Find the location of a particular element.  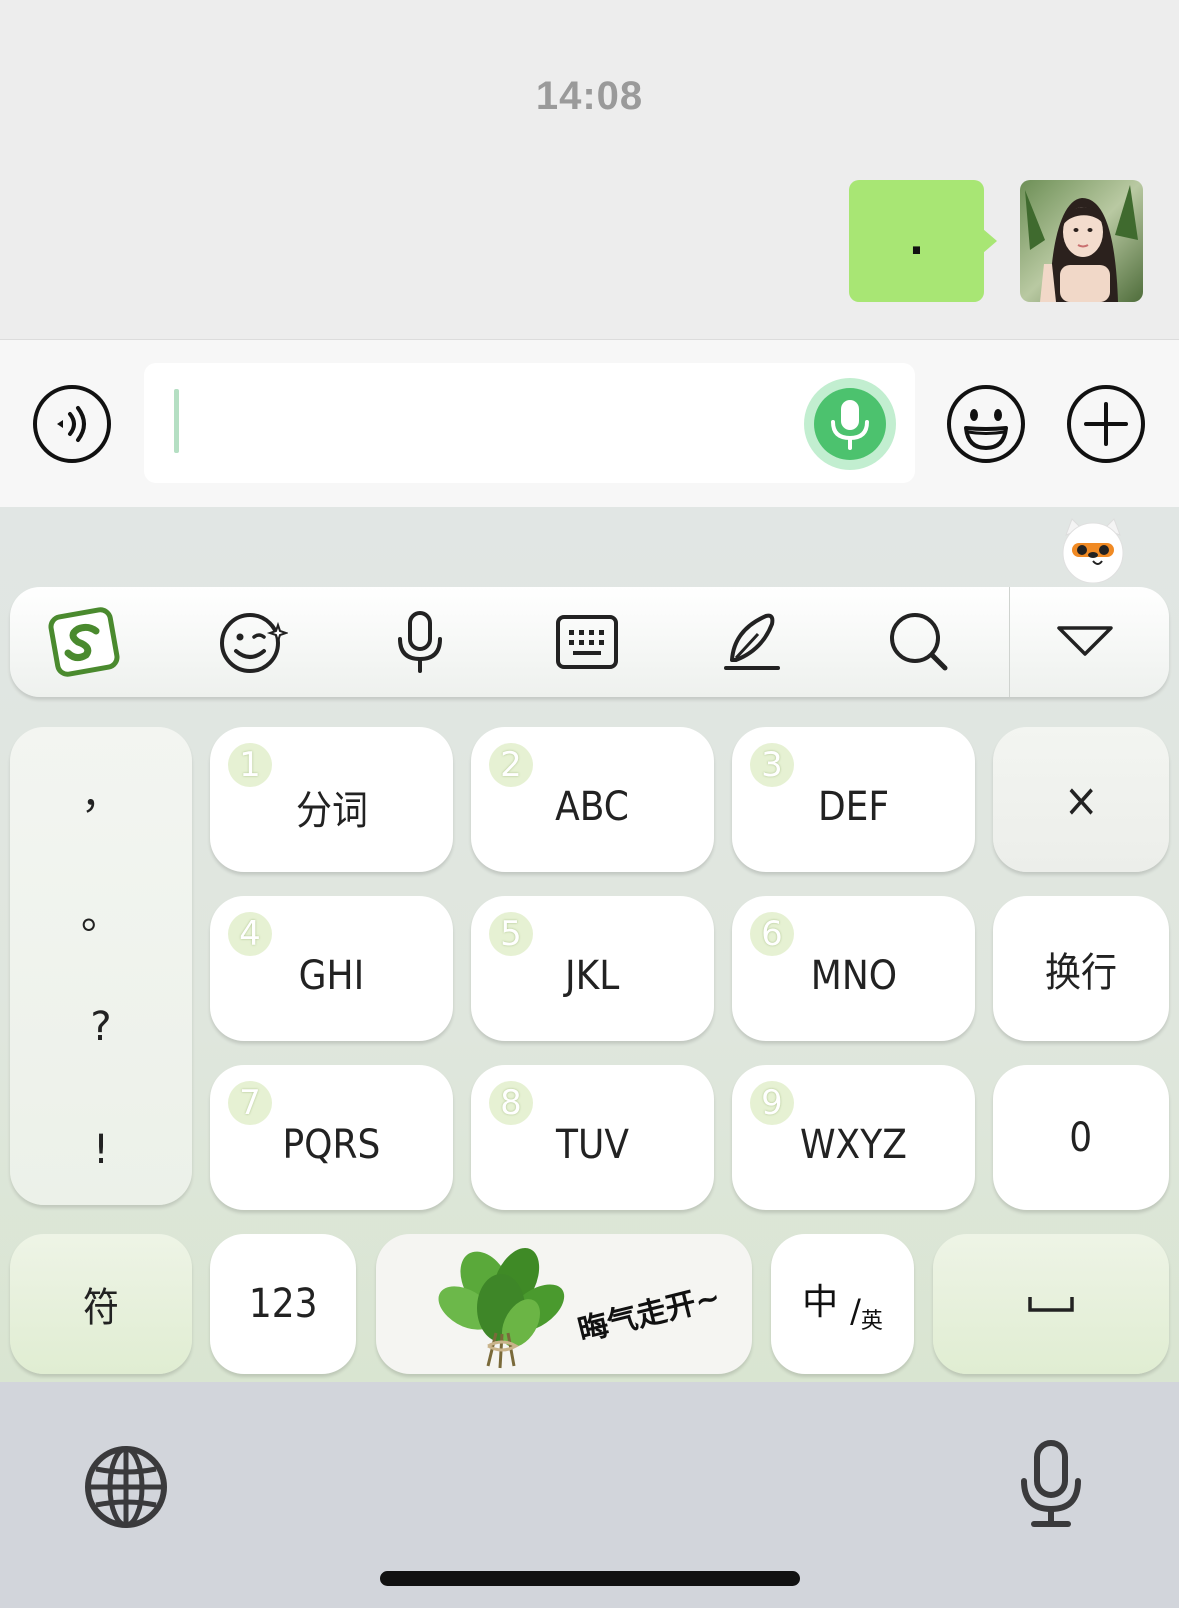

punct-exclamation: ! is located at coordinates (101, 1150).